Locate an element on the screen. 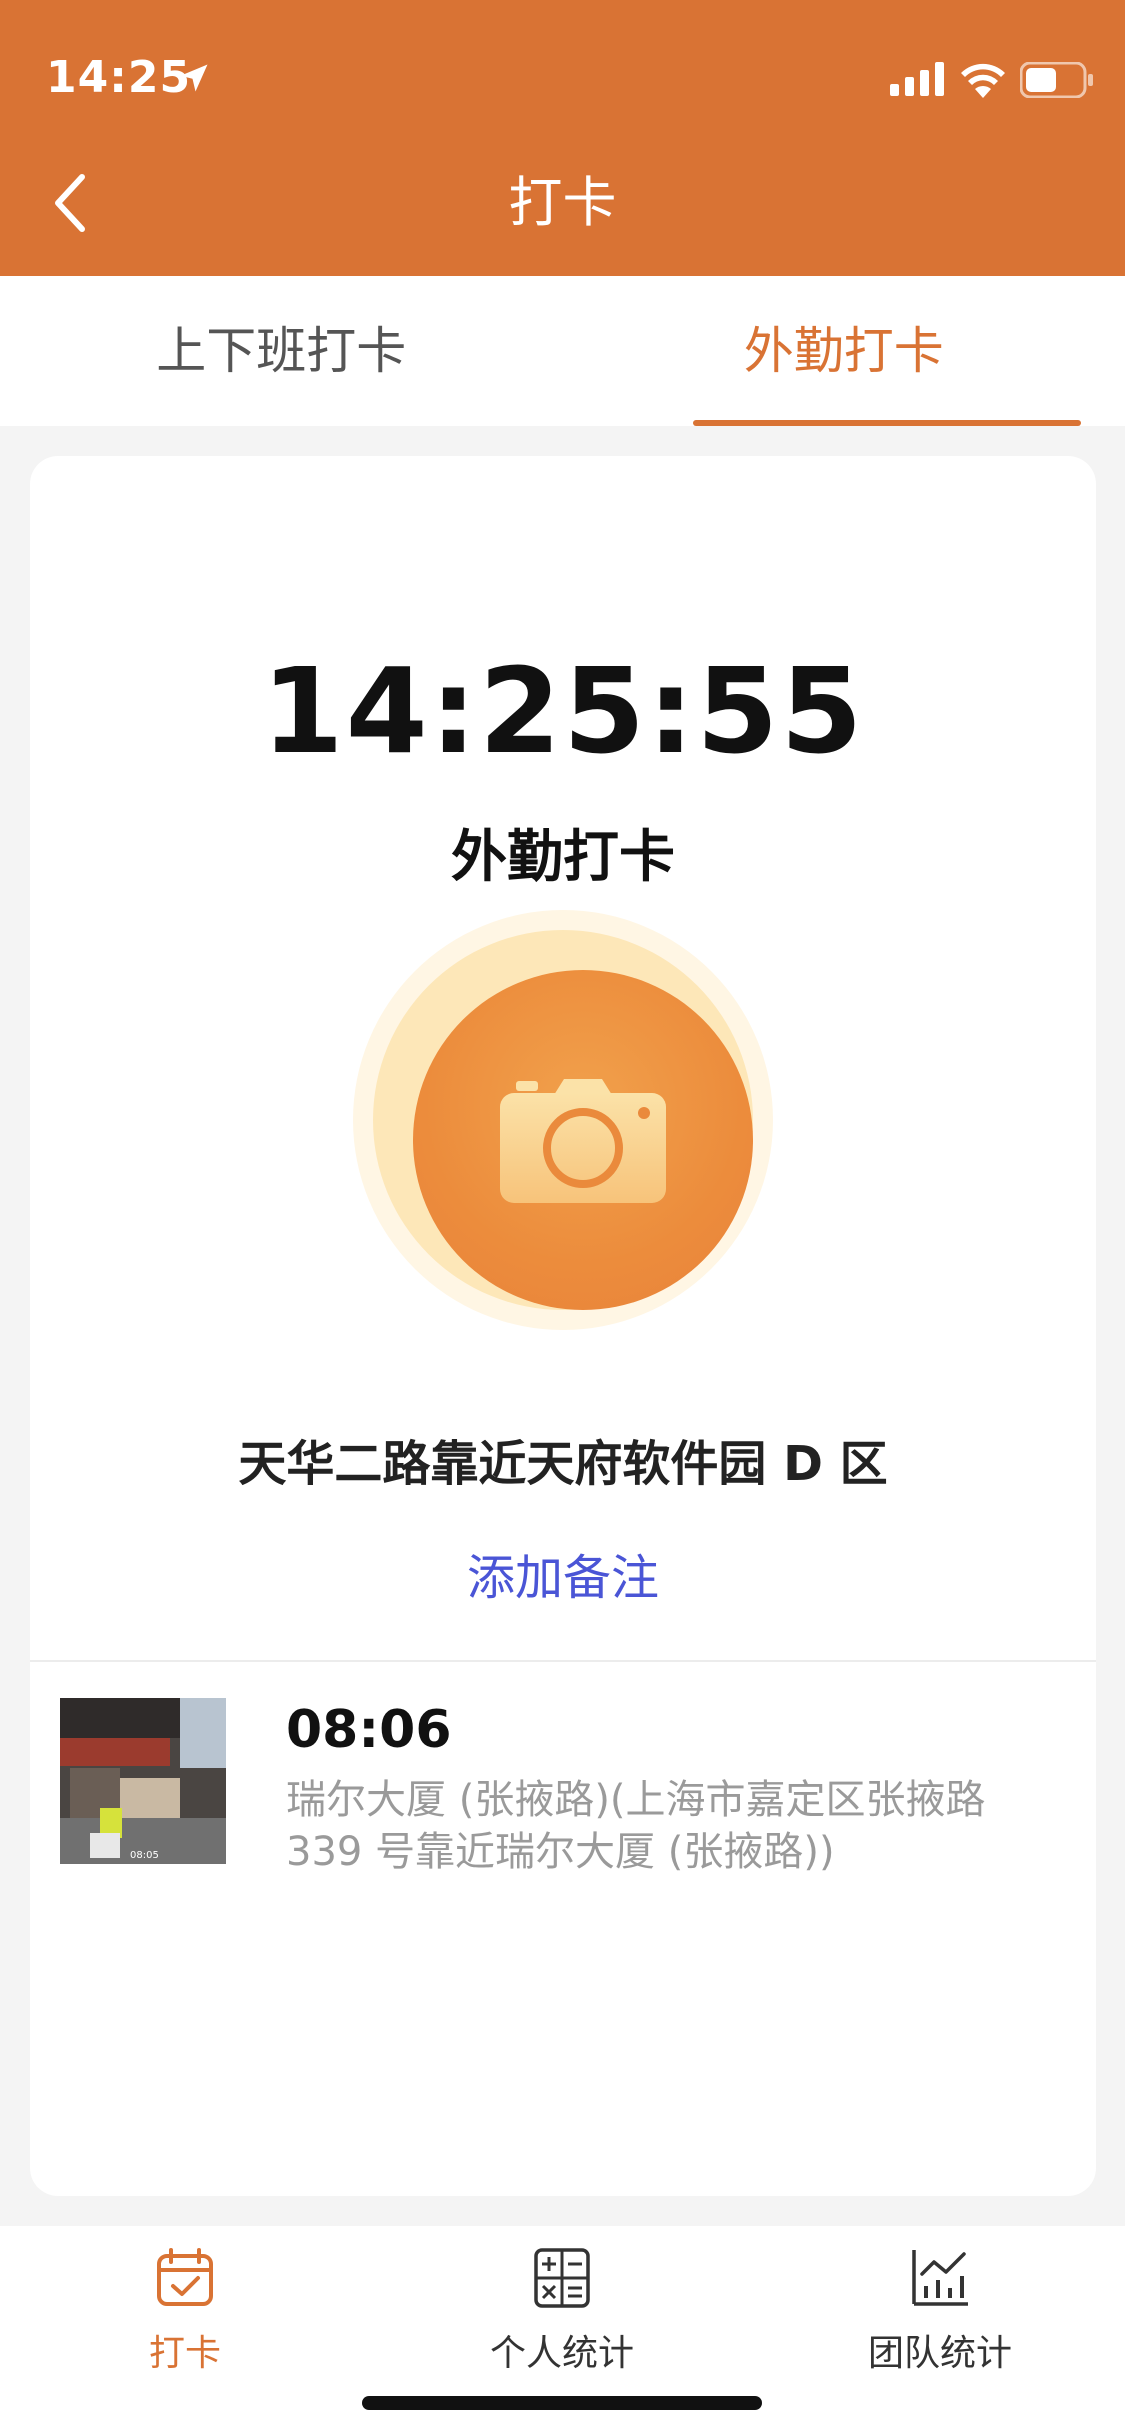 This screenshot has width=1125, height=2436. photo-timestamp: 08:05 is located at coordinates (144, 1855).